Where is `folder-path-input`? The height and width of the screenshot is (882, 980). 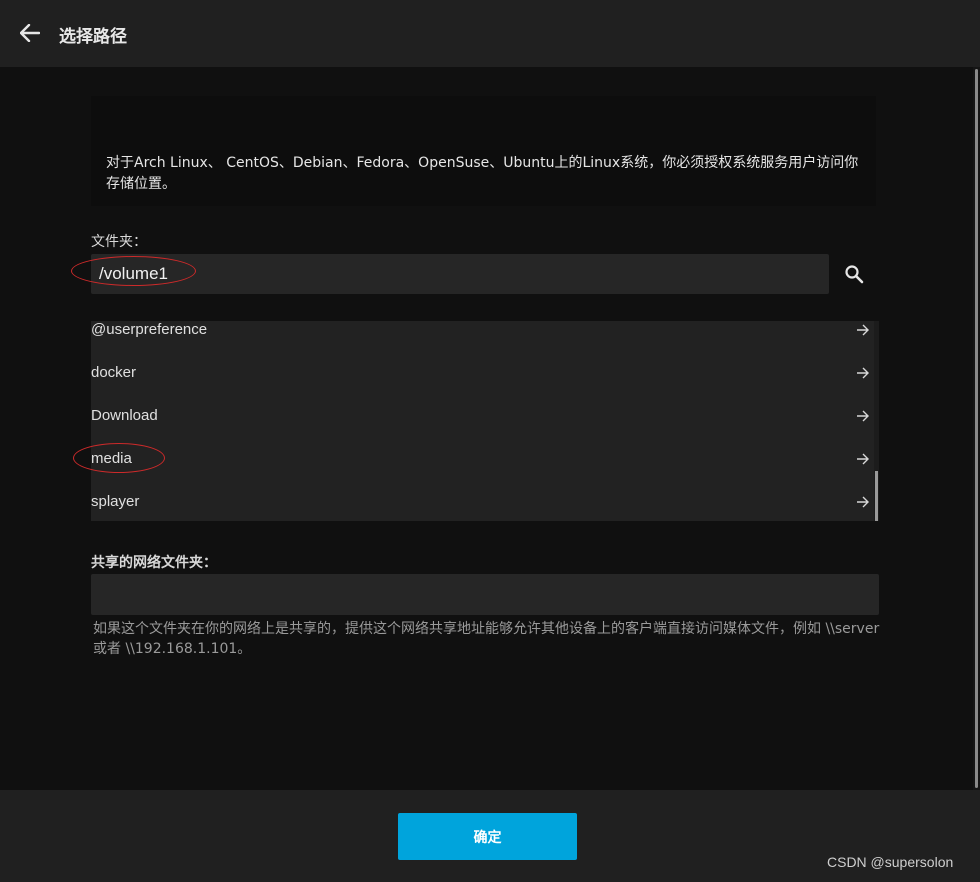
folder-path-input is located at coordinates (460, 274).